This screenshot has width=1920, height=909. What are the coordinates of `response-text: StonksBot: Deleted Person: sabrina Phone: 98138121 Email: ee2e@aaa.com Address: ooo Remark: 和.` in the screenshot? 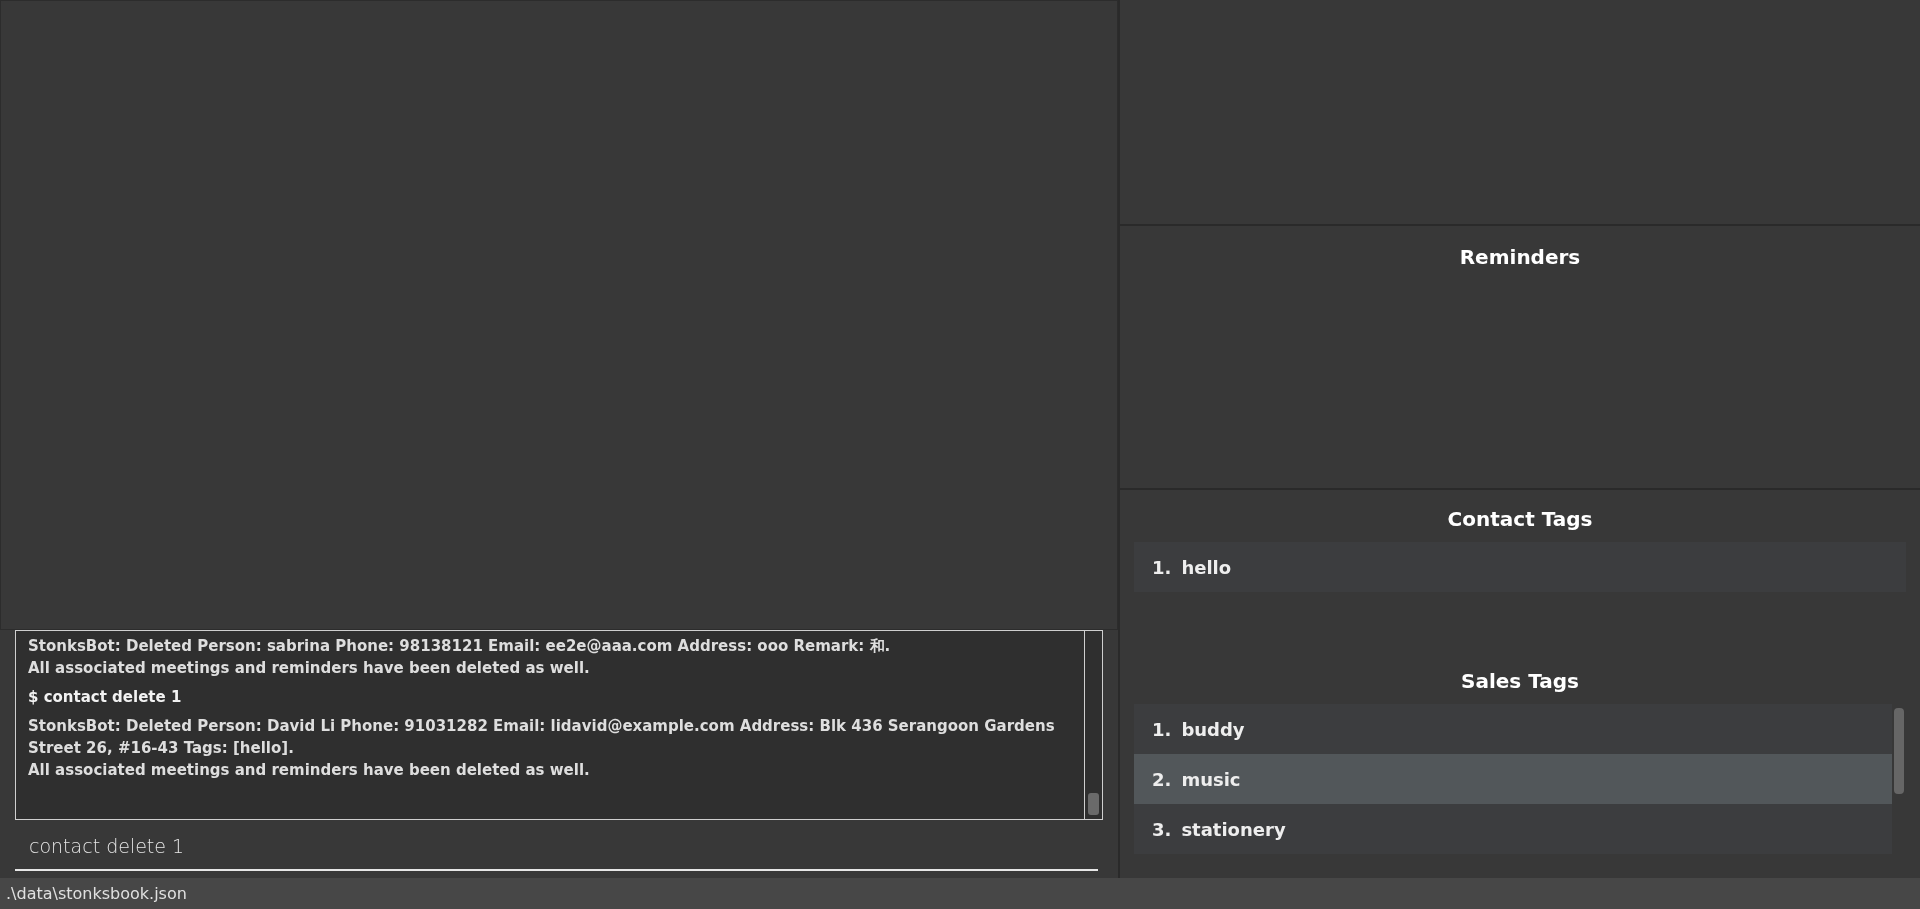 It's located at (460, 646).